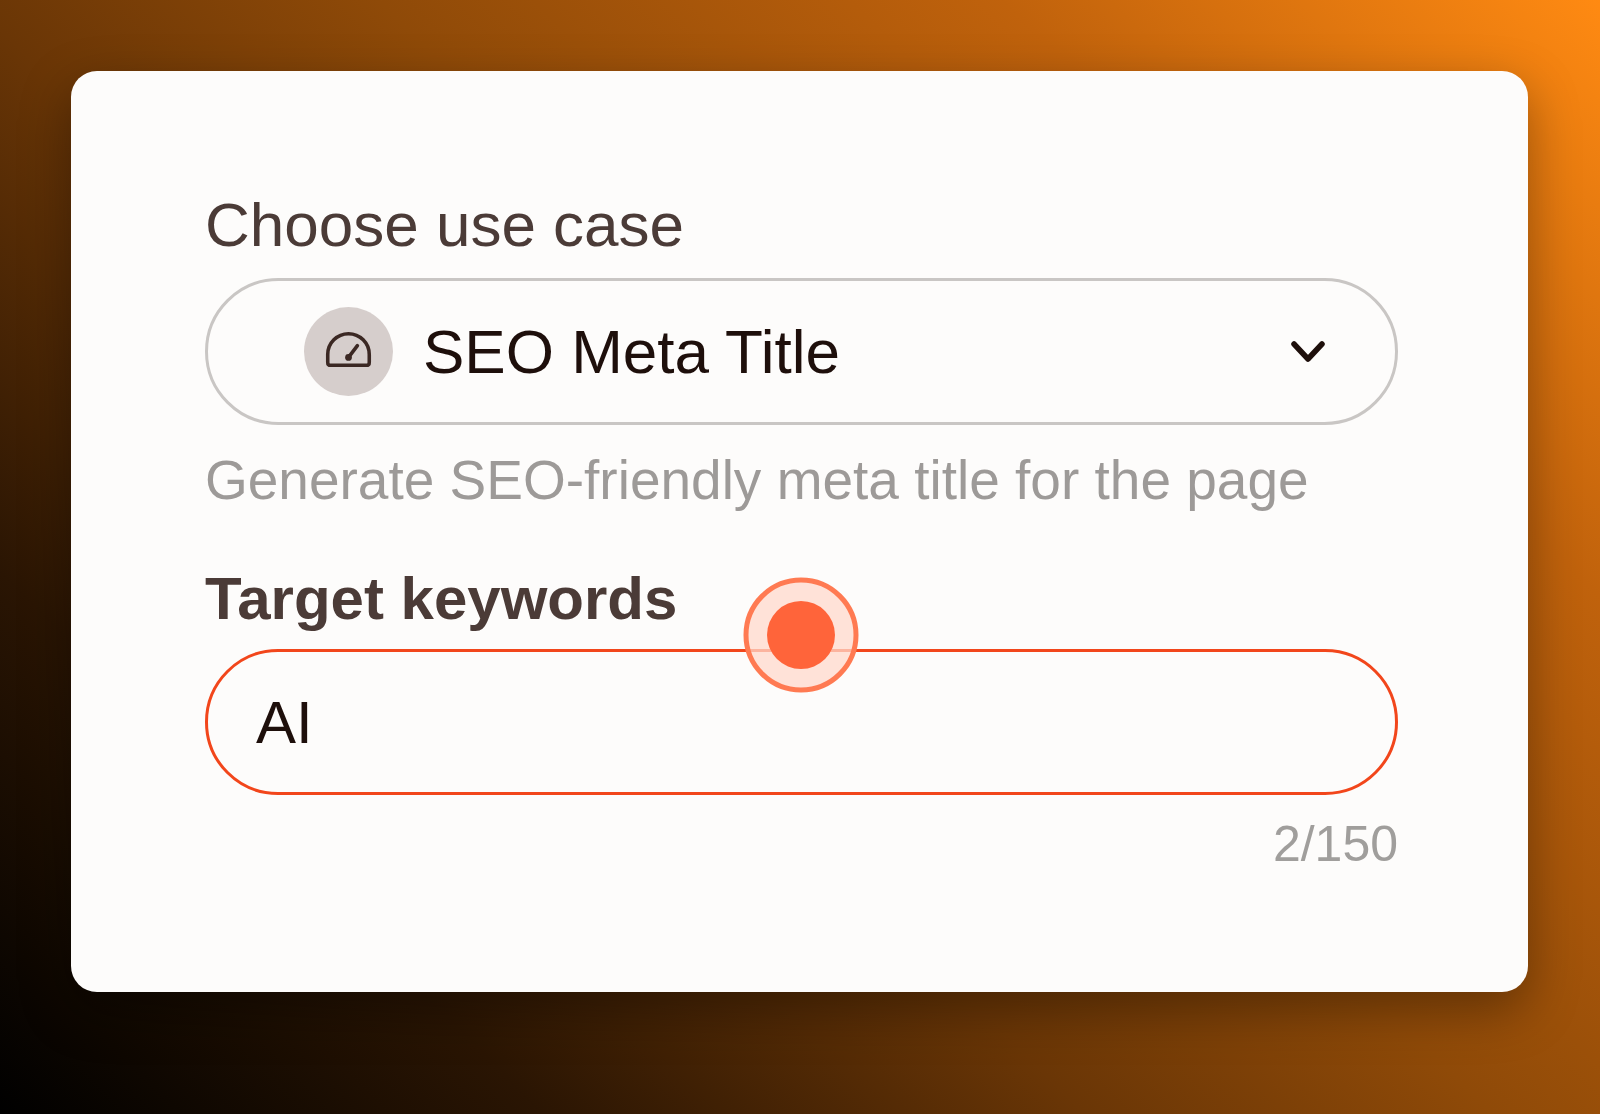  Describe the element at coordinates (441, 599) in the screenshot. I see `keywords-label: Target keywords` at that location.